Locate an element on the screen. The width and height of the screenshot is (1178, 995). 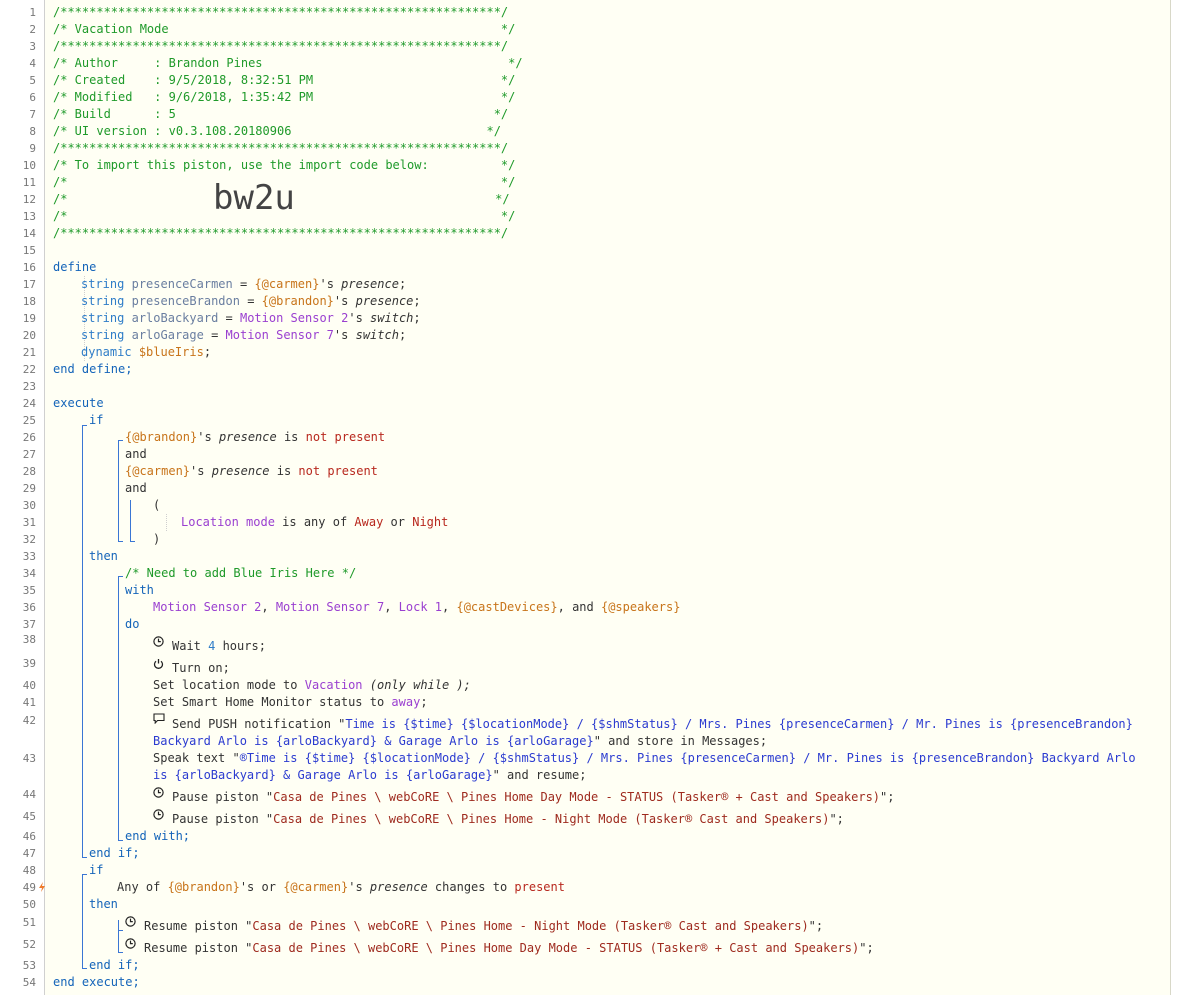
line-number: 45 is located at coordinates (29, 816).